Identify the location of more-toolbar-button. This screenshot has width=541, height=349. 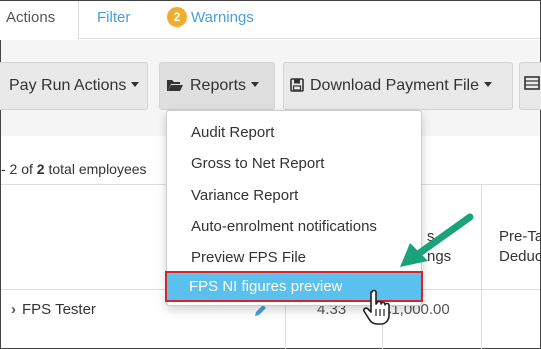
(530, 86).